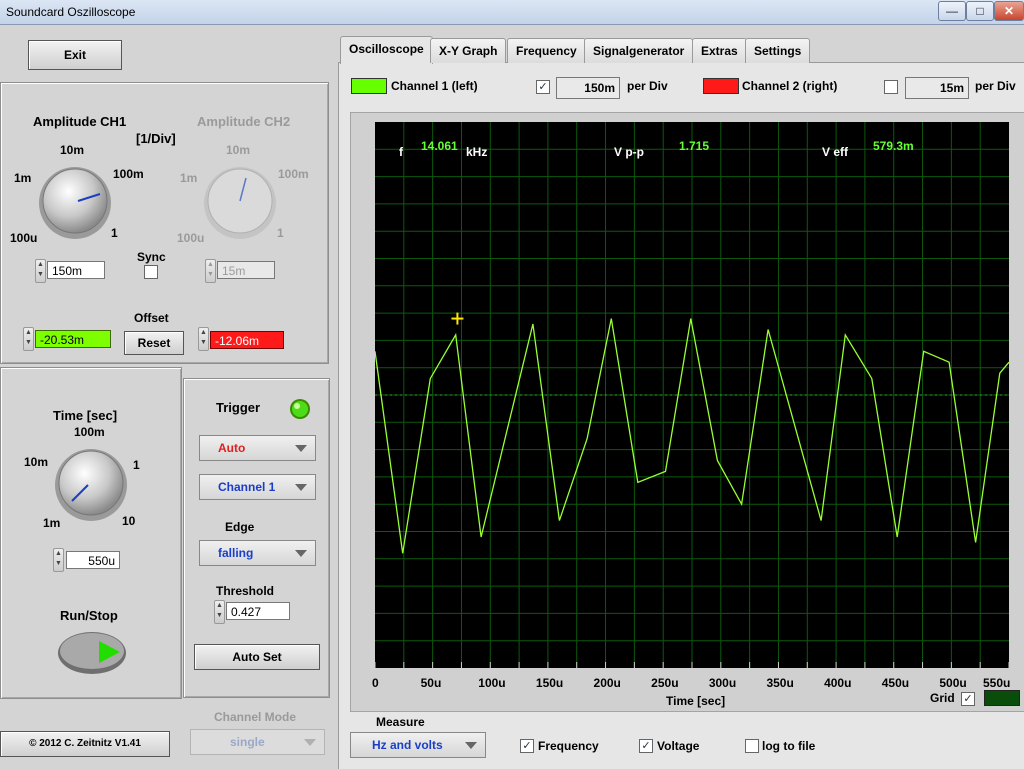  I want to click on x-tick-label: 500u, so click(953, 683).